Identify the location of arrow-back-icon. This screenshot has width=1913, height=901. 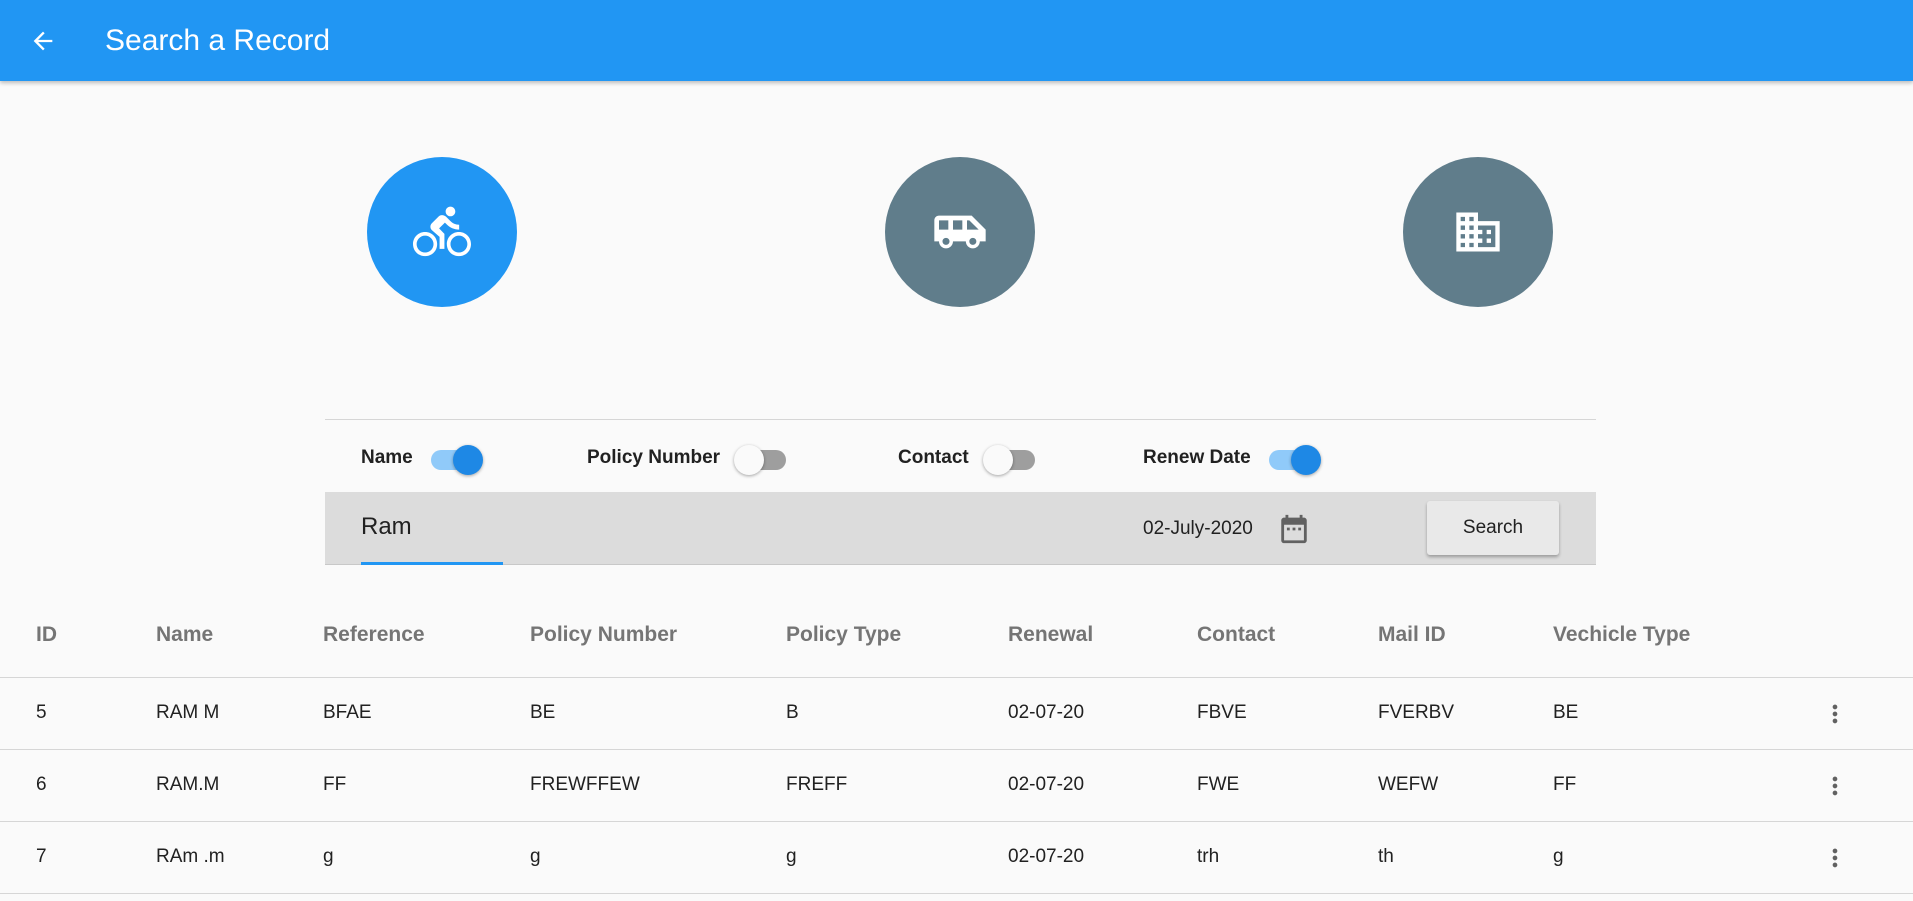
(43, 40).